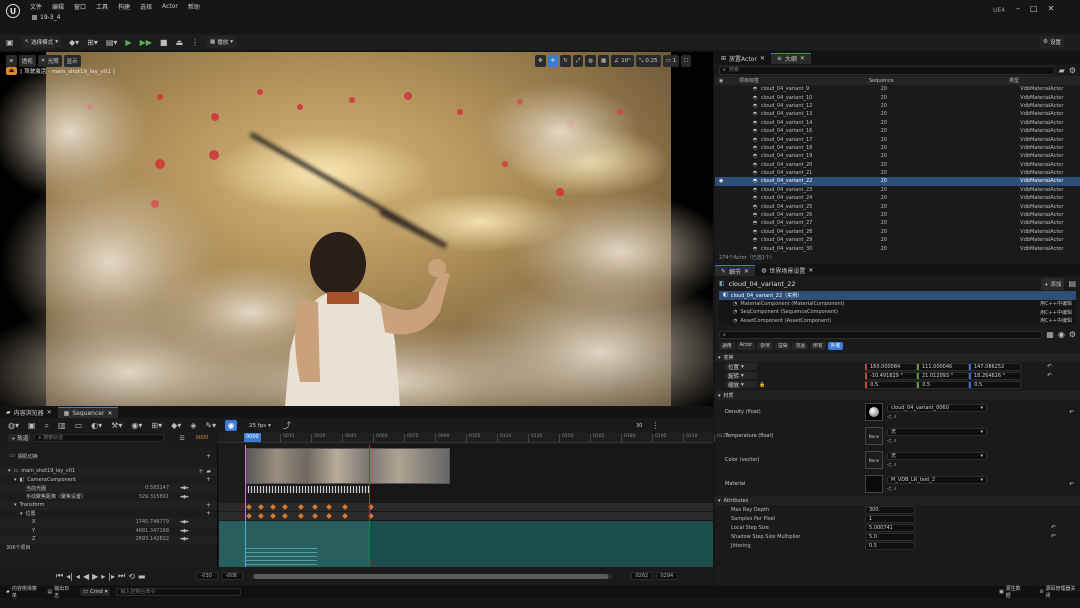  I want to click on cmd-dropdown: ▭ Cmd ▾, so click(95, 592).